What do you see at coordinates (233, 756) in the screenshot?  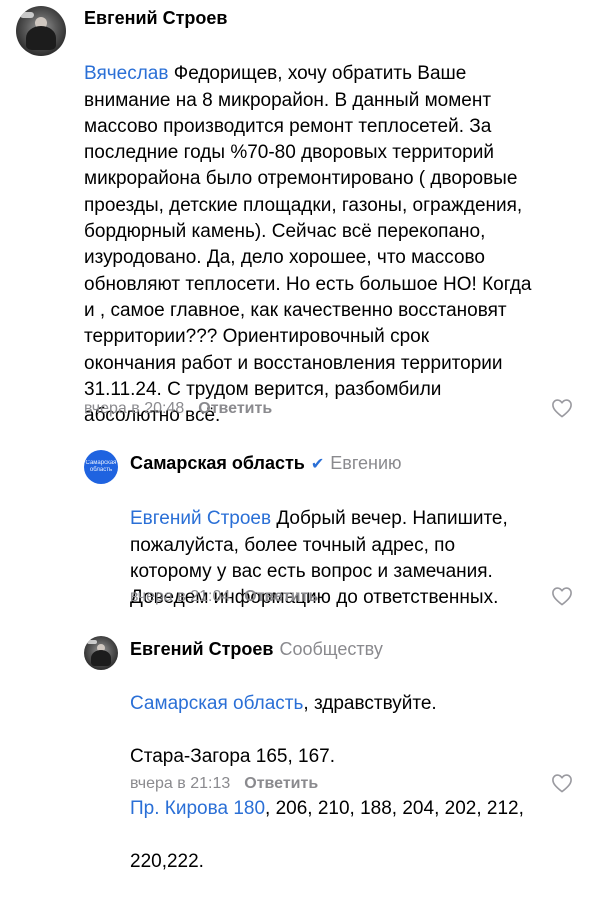 I see `comment-line: Стара-Загора 165, 167.` at bounding box center [233, 756].